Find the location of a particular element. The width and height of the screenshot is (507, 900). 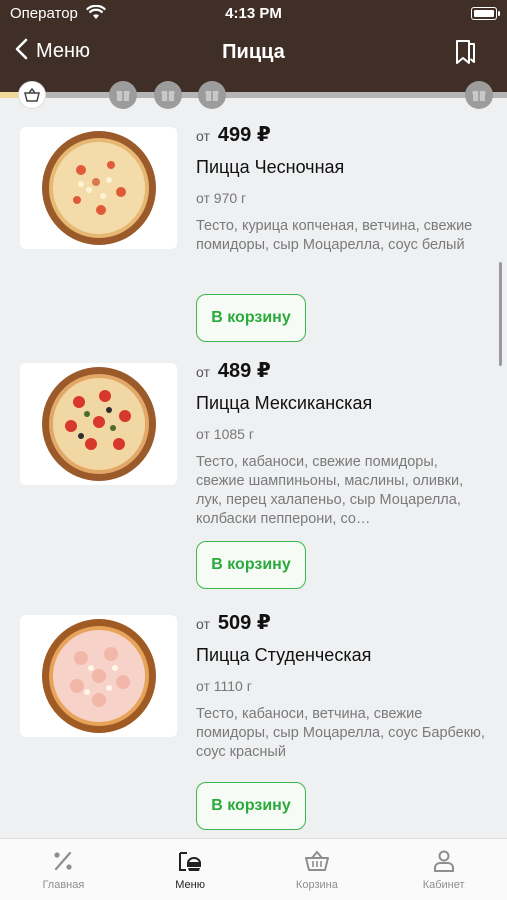

scrollbar is located at coordinates (500, 314).